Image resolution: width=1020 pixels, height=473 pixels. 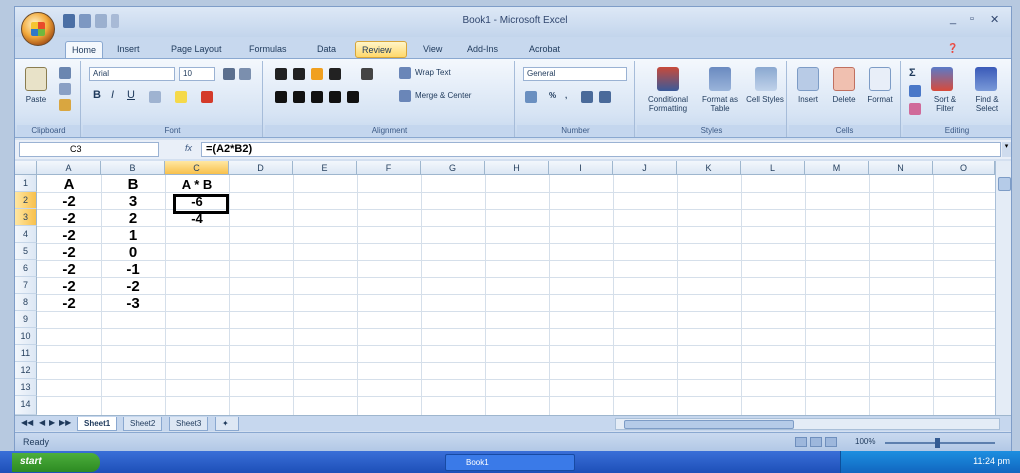 What do you see at coordinates (808, 79) in the screenshot?
I see `insert-cells-icon` at bounding box center [808, 79].